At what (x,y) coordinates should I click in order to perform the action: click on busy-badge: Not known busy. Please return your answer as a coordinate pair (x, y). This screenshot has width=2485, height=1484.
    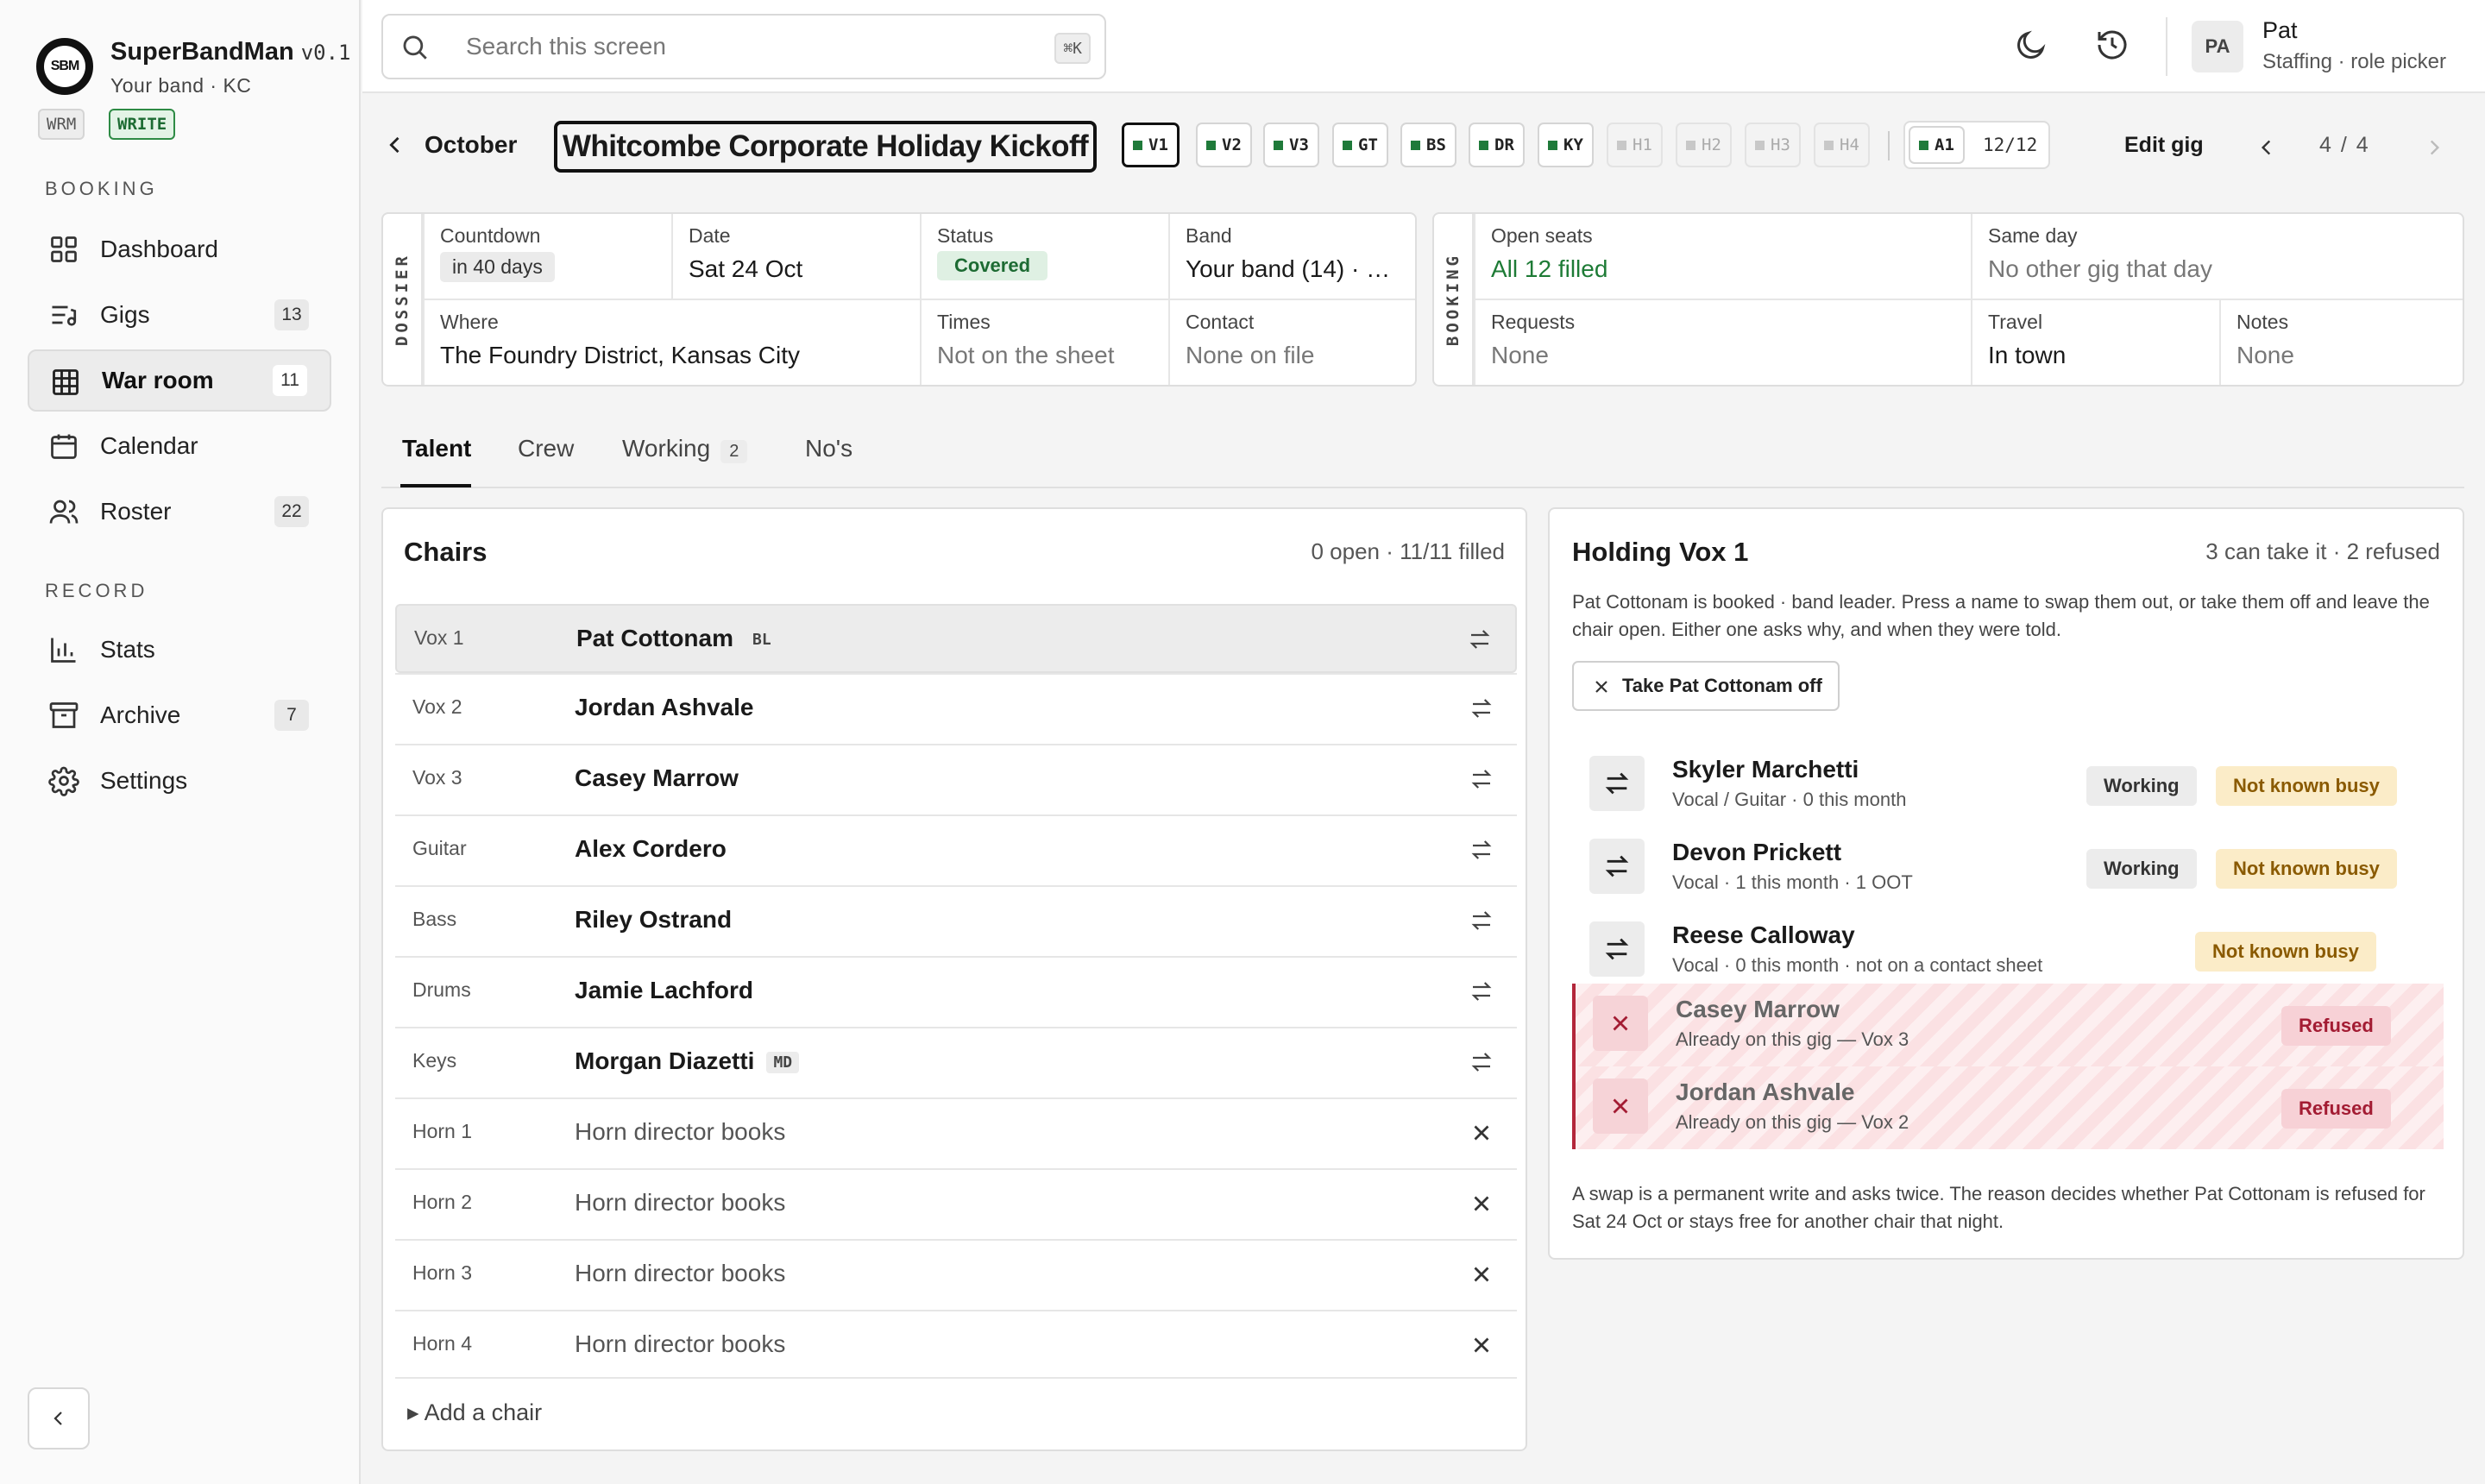
    Looking at the image, I should click on (2306, 786).